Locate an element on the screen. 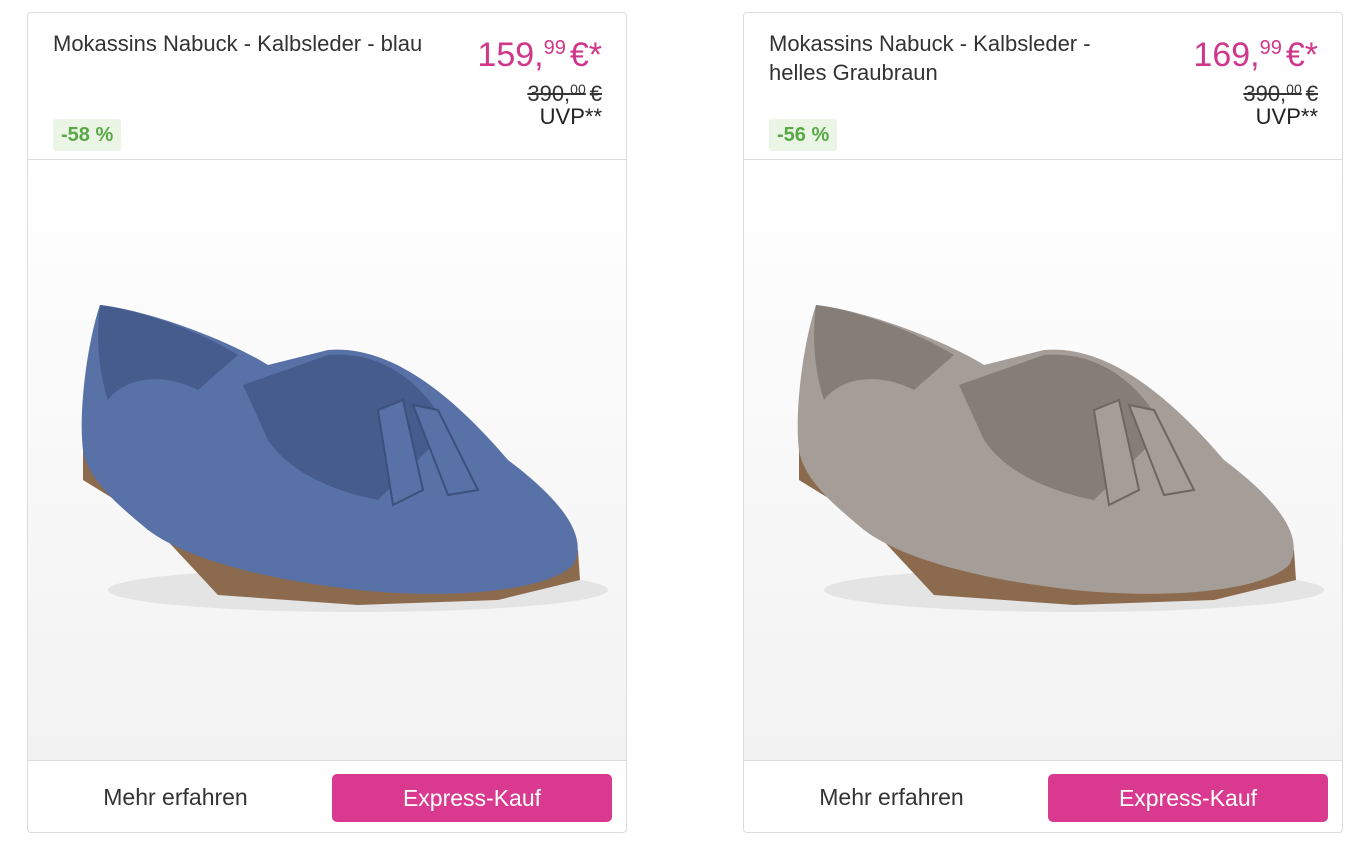 The height and width of the screenshot is (854, 1370). discount-badge: -58 % is located at coordinates (87, 135).